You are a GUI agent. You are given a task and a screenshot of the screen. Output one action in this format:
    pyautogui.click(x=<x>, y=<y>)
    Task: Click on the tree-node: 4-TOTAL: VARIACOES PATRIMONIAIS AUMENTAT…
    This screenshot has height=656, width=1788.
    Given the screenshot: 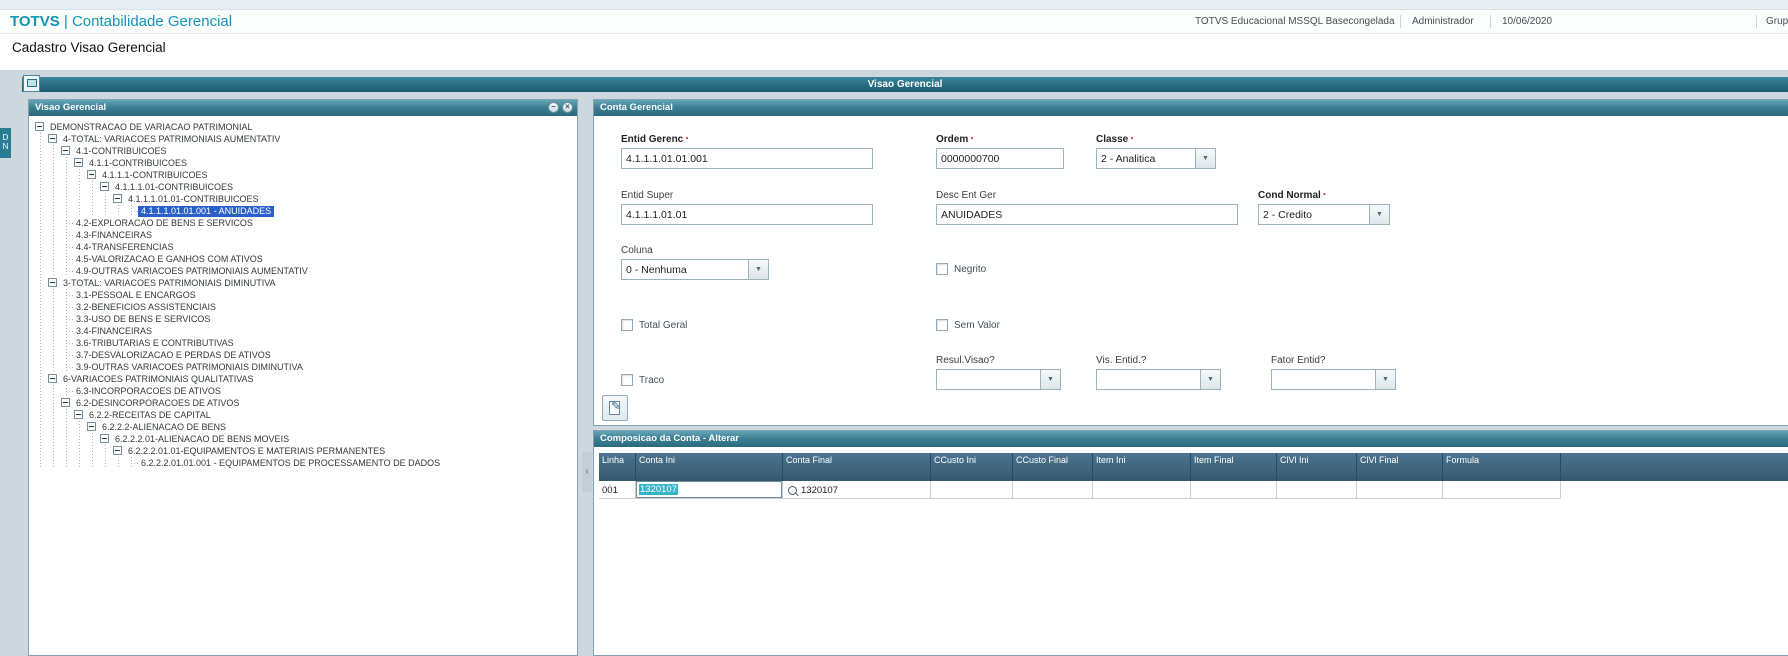 What is the action you would take?
    pyautogui.click(x=305, y=139)
    